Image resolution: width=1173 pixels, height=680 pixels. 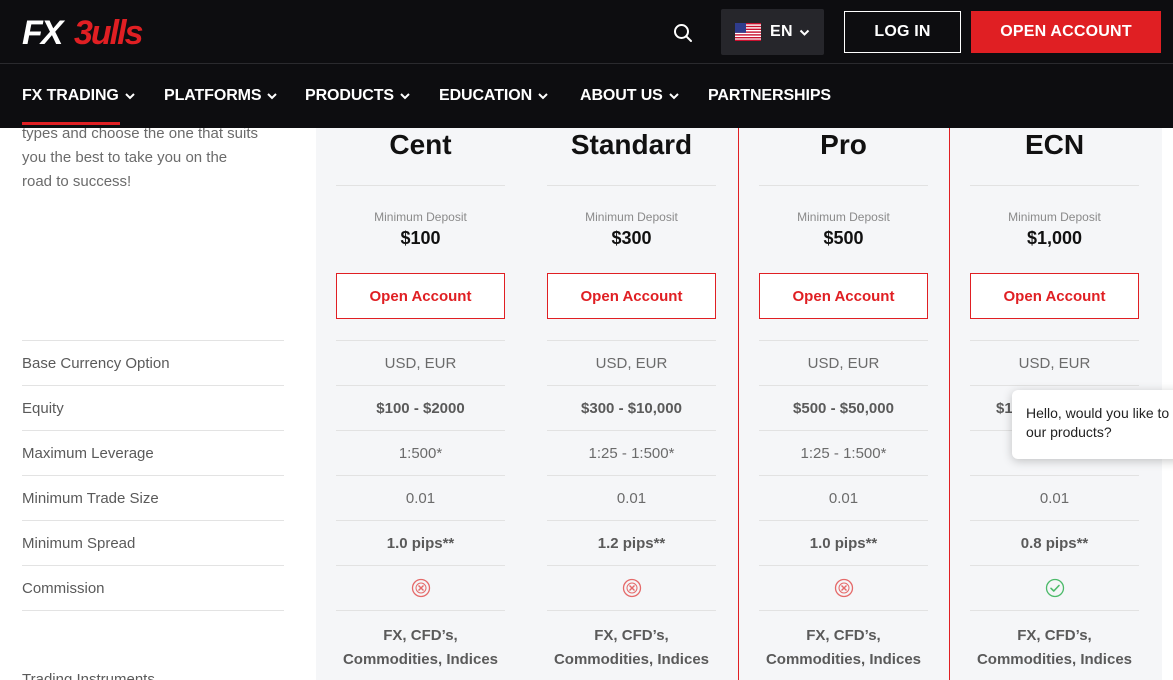 I want to click on login-button: LOG IN, so click(x=902, y=32).